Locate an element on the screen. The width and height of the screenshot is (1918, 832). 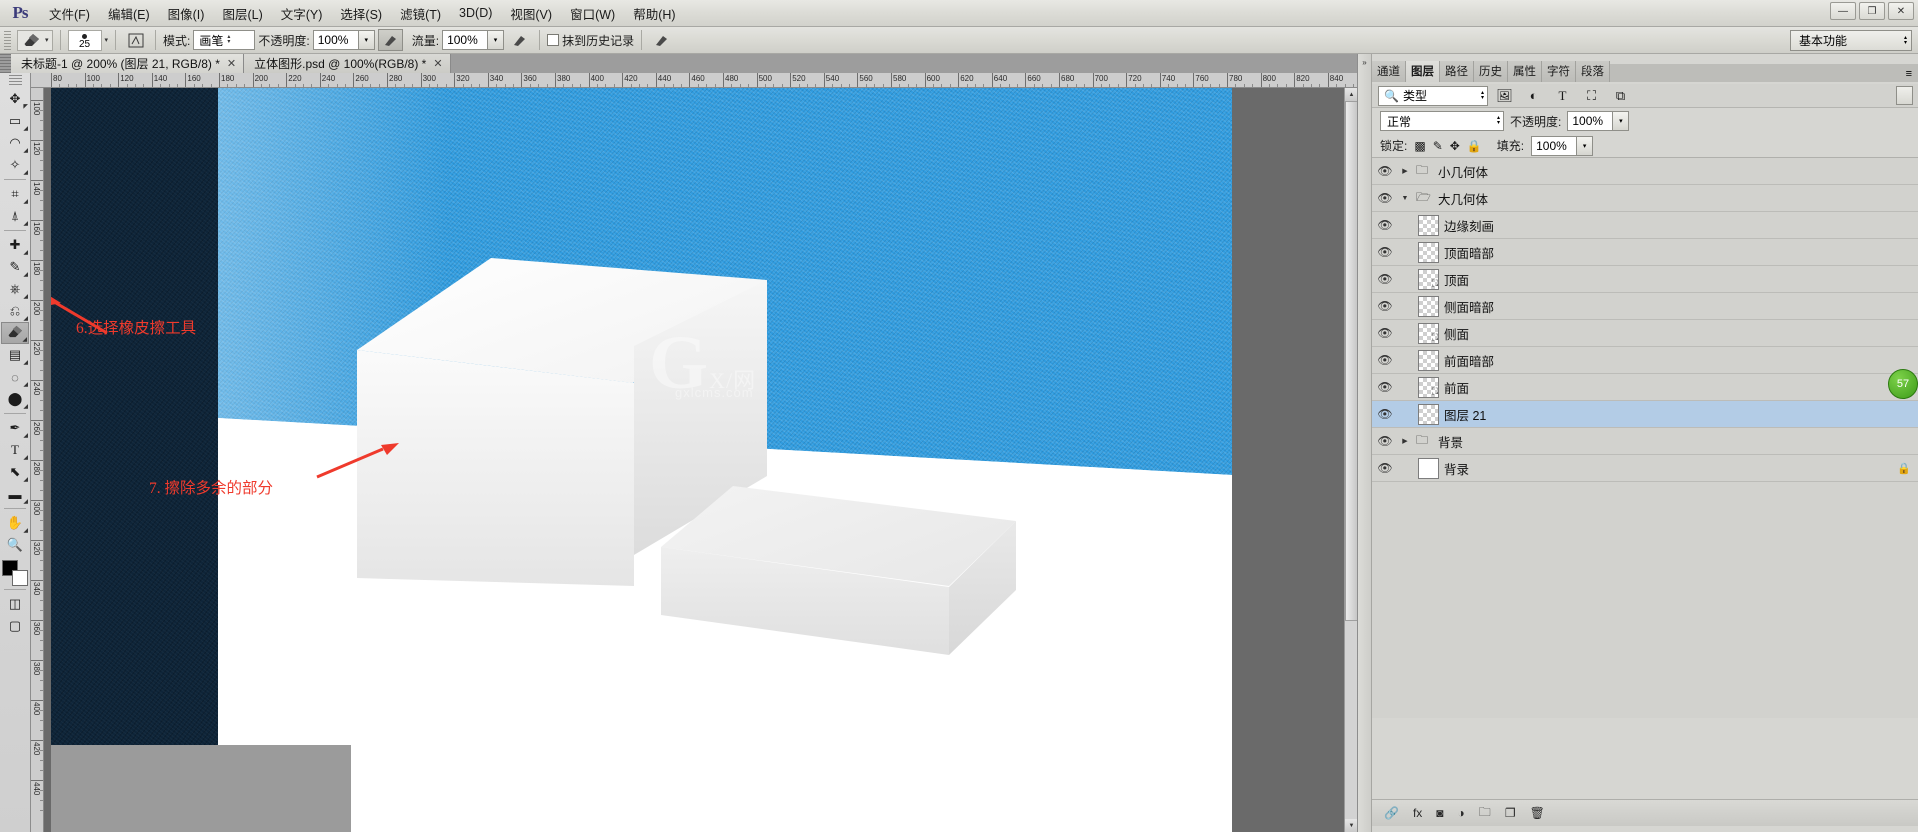
lock-all-icon: 🔒 is located at coordinates (1474, 146).